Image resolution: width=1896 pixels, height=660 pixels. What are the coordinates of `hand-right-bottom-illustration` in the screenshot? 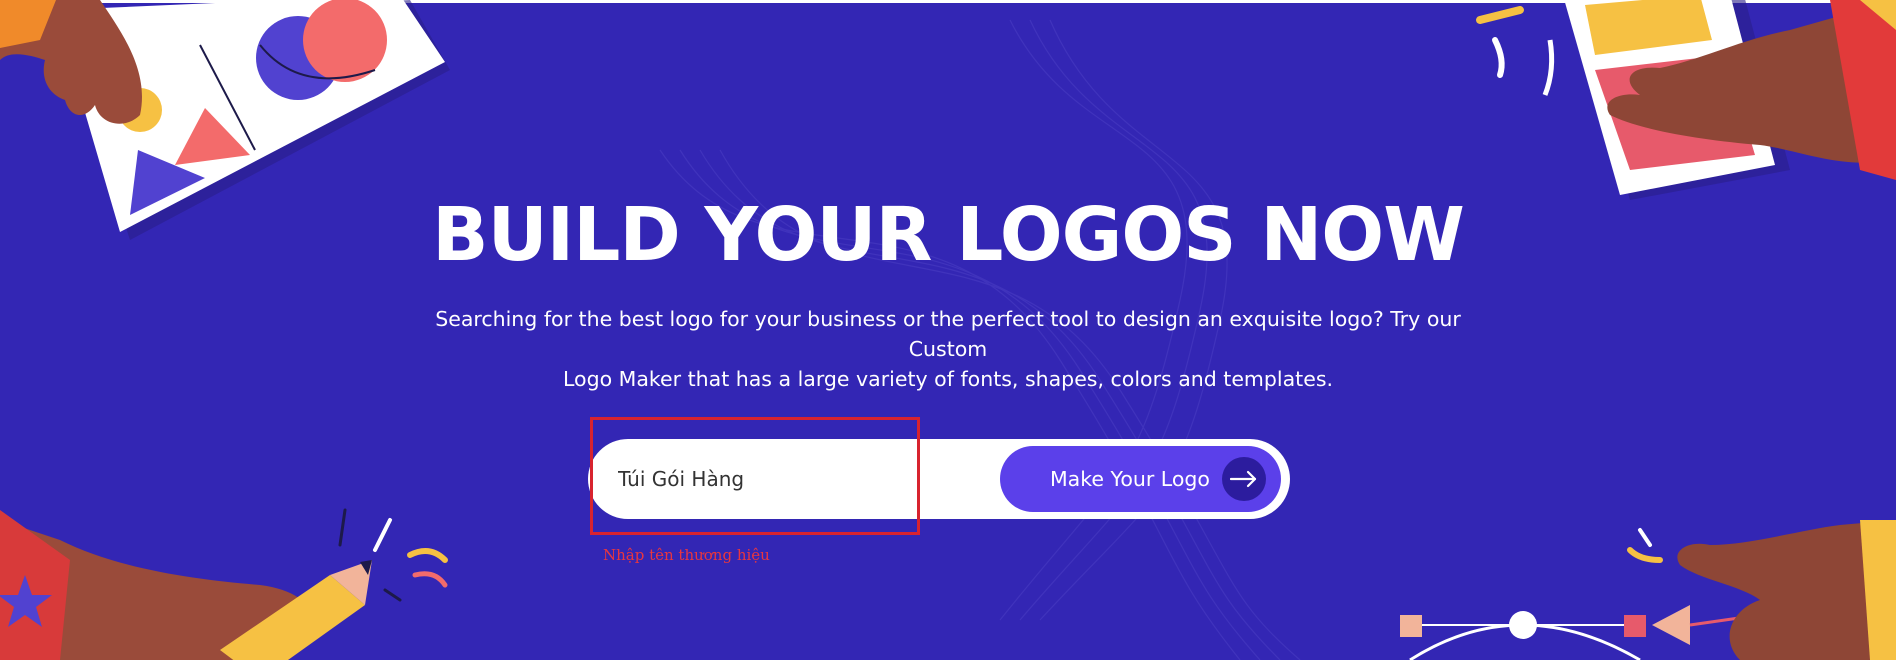 It's located at (1761, 590).